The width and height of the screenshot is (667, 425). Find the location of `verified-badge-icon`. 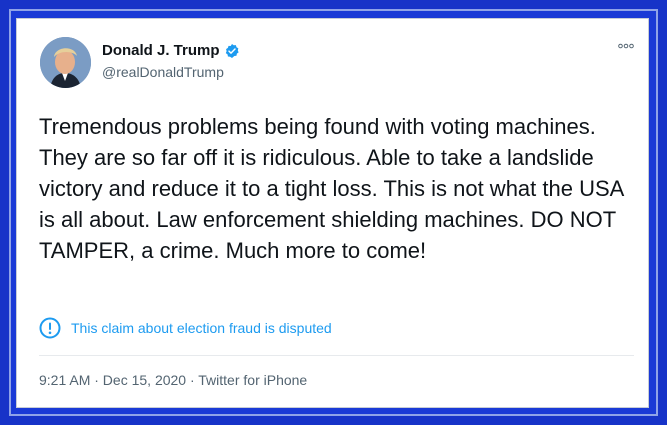

verified-badge-icon is located at coordinates (232, 50).